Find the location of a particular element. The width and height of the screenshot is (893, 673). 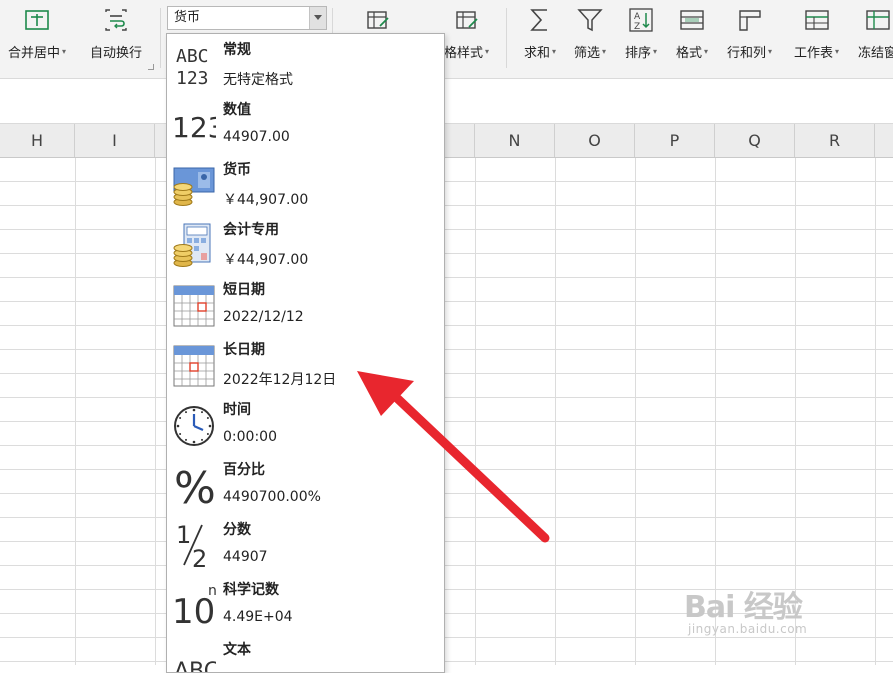

watermark-title: Bai 经验 is located at coordinates (743, 607).